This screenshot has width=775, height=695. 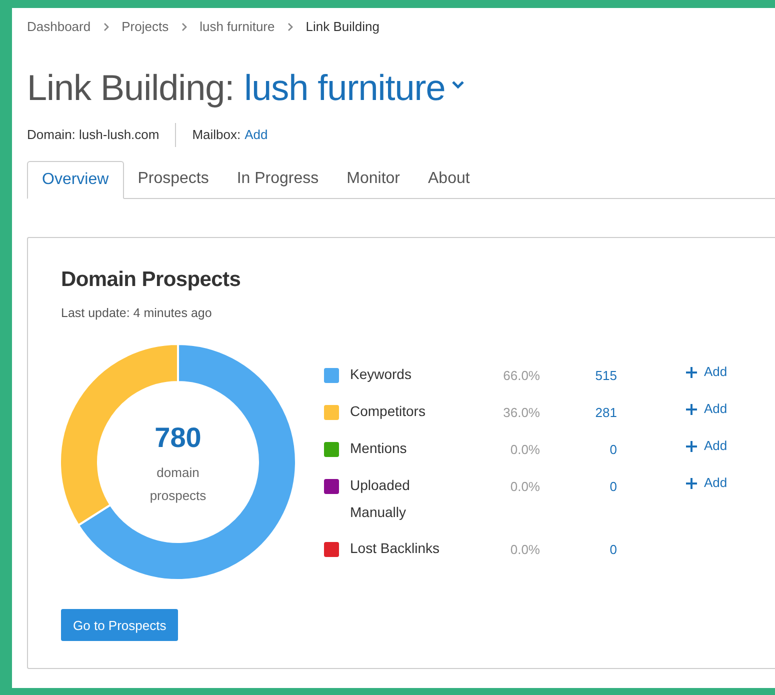 What do you see at coordinates (256, 135) in the screenshot?
I see `add-mailbox-link: Add` at bounding box center [256, 135].